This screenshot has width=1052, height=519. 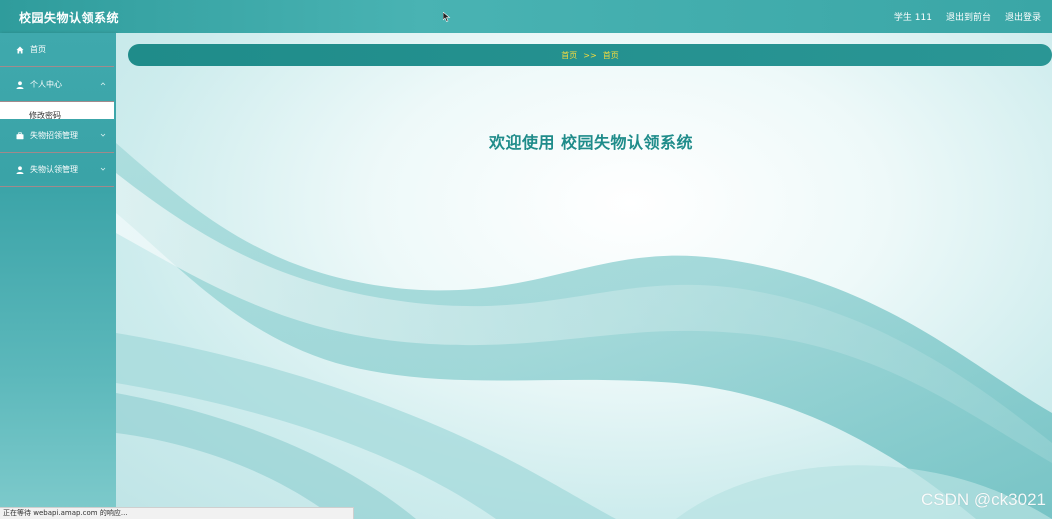 I want to click on submenu-personal-center: 修改密码, so click(x=57, y=110).